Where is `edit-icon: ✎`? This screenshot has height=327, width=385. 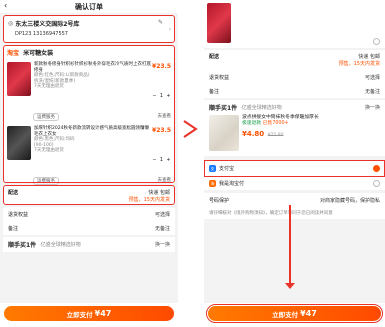
edit-icon: ✎ is located at coordinates (160, 22).